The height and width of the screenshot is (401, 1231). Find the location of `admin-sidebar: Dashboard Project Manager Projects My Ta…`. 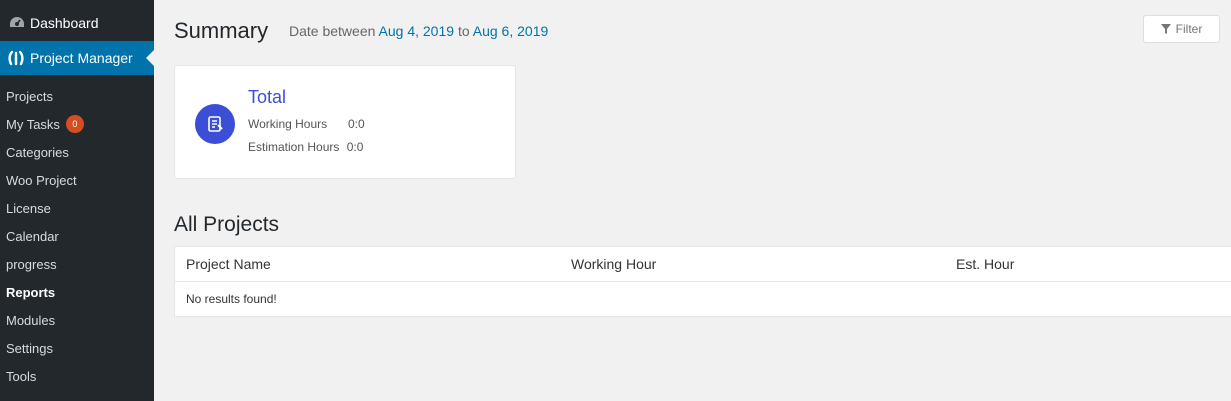

admin-sidebar: Dashboard Project Manager Projects My Ta… is located at coordinates (77, 200).